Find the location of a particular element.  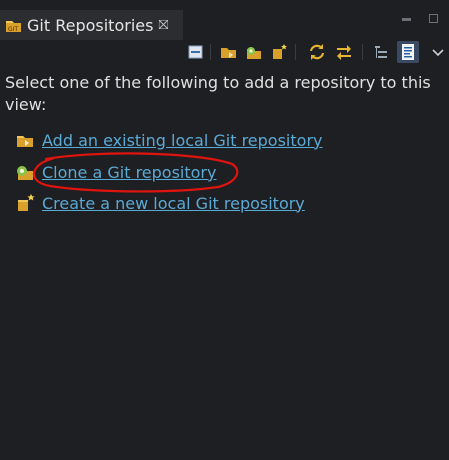

minimize-view-button is located at coordinates (406, 19).